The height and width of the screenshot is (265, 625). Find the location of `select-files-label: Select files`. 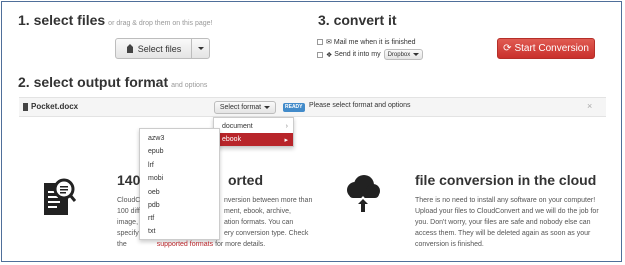

select-files-label: Select files is located at coordinates (159, 48).